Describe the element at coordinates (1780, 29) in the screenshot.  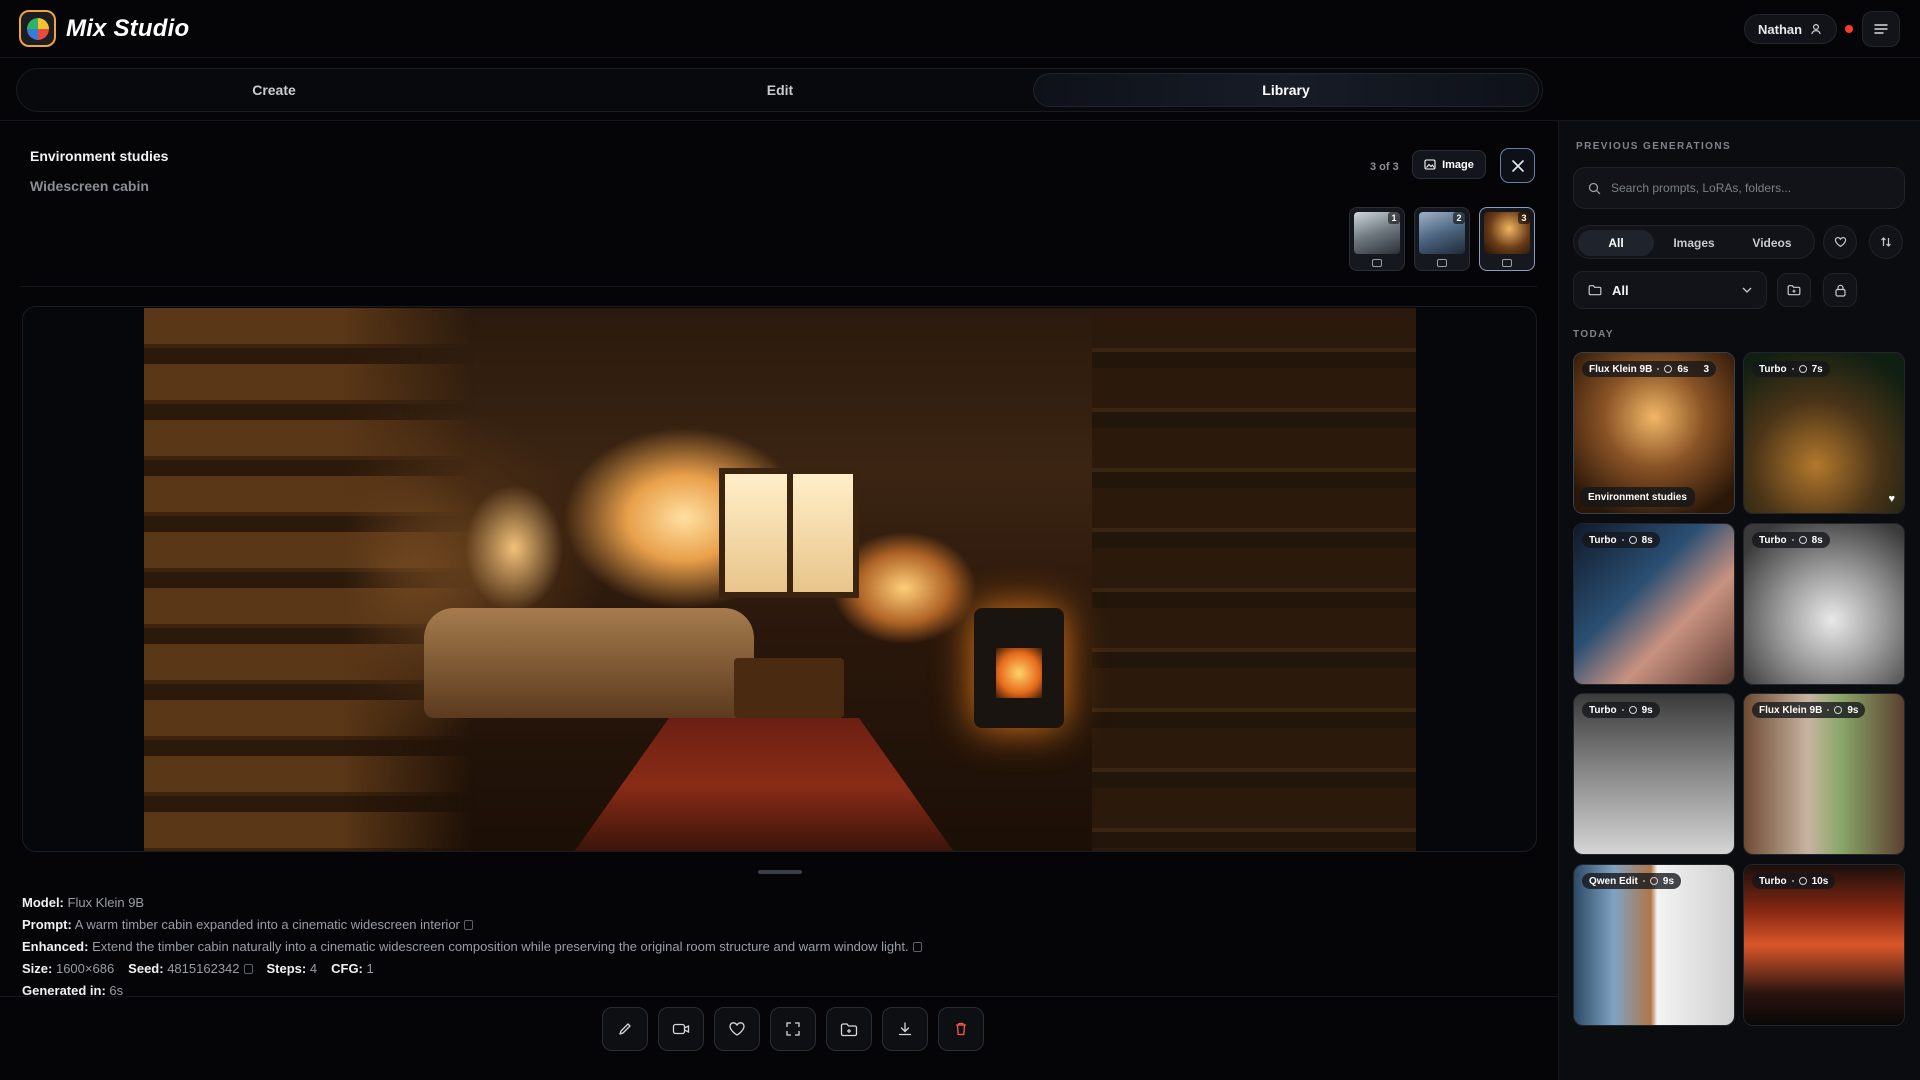
I see `user-name: Nathan` at that location.